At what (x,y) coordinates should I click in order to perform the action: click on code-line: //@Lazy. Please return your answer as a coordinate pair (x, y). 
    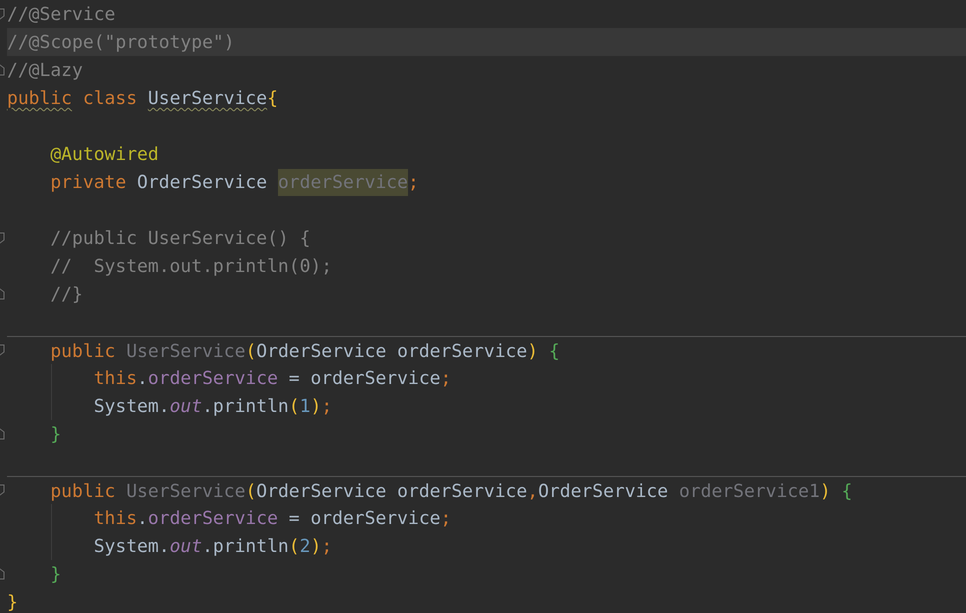
    Looking at the image, I should click on (45, 71).